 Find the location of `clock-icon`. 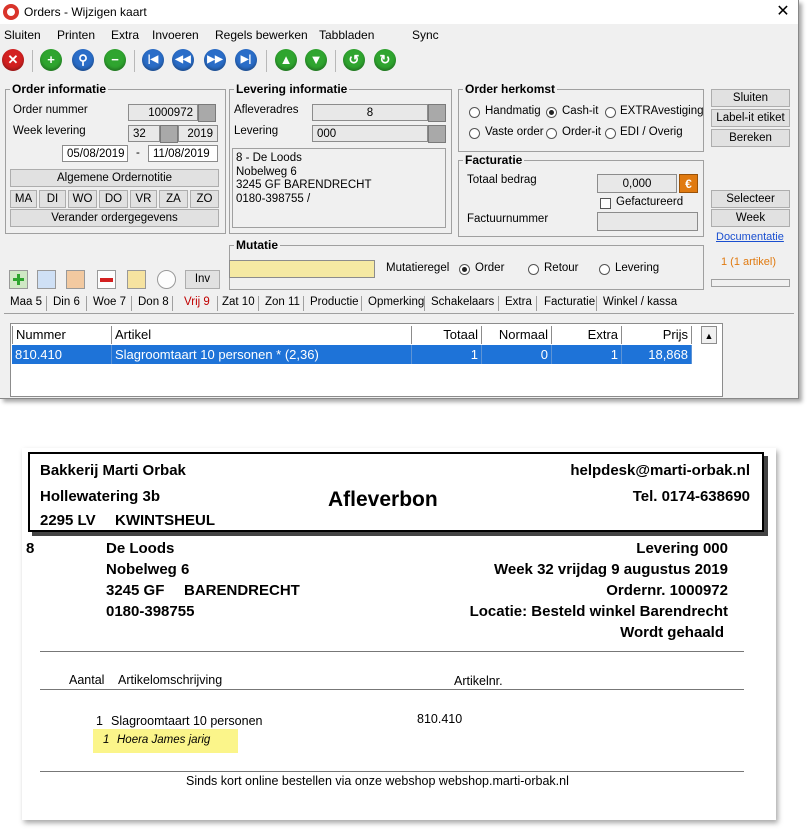

clock-icon is located at coordinates (166, 279).